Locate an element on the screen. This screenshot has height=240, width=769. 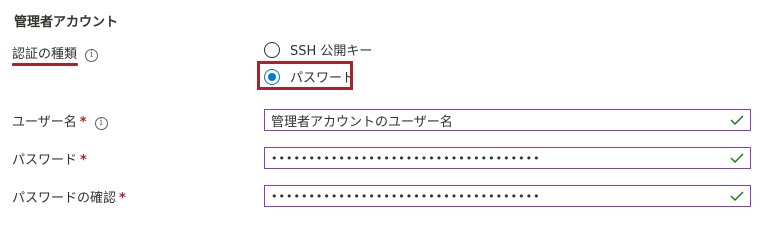
password-option-highlight is located at coordinates (305, 75).